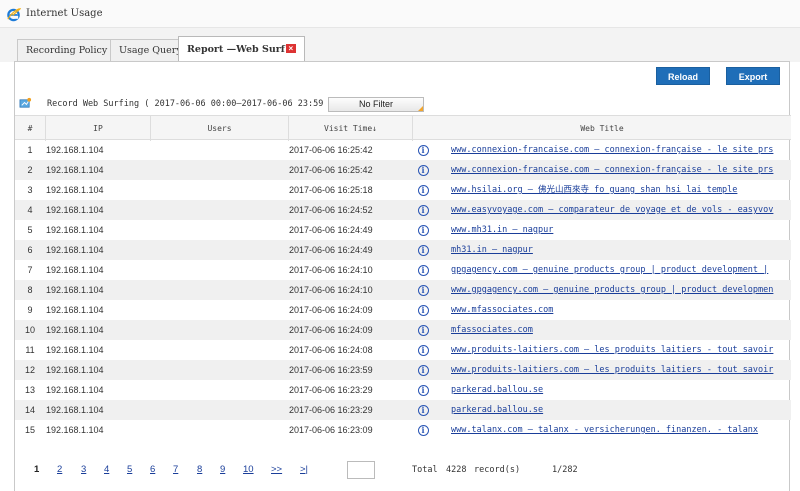  What do you see at coordinates (331, 250) in the screenshot?
I see `row-visit-time: 2017-06-06 16:24:49` at bounding box center [331, 250].